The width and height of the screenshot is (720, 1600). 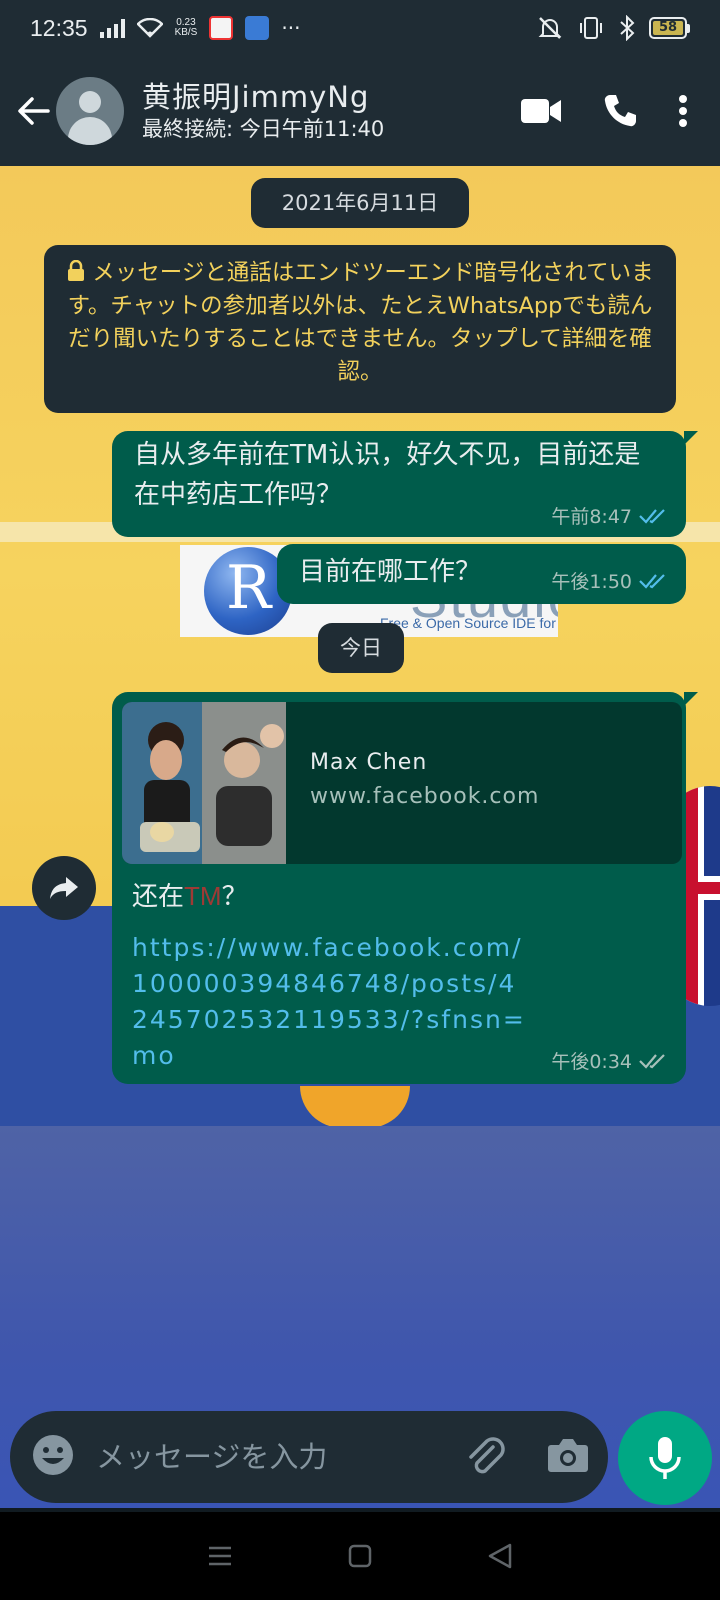 What do you see at coordinates (591, 28) in the screenshot?
I see `vibrate-icon` at bounding box center [591, 28].